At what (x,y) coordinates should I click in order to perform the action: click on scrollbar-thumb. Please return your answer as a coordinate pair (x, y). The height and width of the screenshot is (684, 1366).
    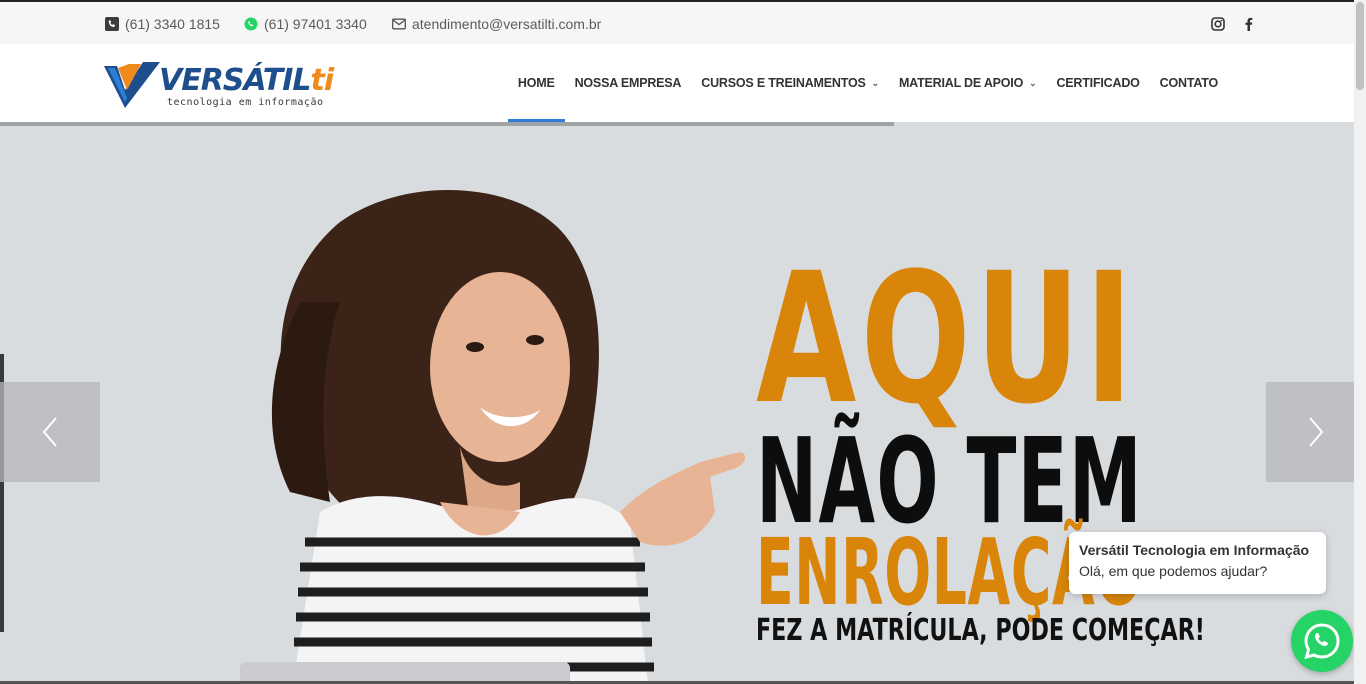
    Looking at the image, I should click on (1360, 46).